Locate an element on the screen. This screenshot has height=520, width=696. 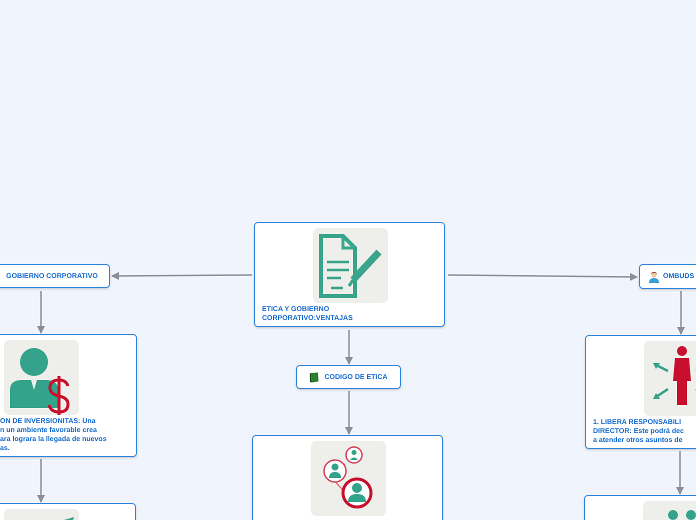
book-icon is located at coordinates (314, 377).